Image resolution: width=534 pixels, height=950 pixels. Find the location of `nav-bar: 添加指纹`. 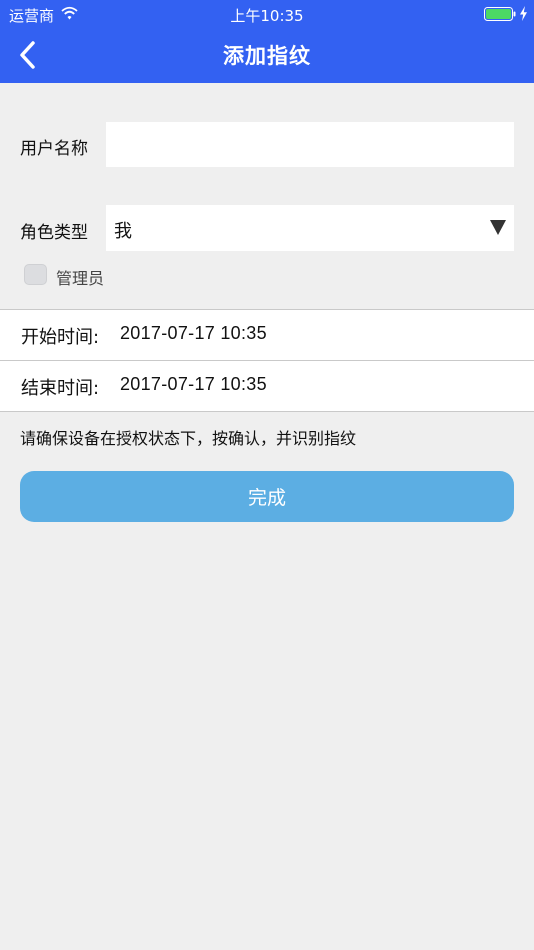

nav-bar: 添加指纹 is located at coordinates (267, 55).